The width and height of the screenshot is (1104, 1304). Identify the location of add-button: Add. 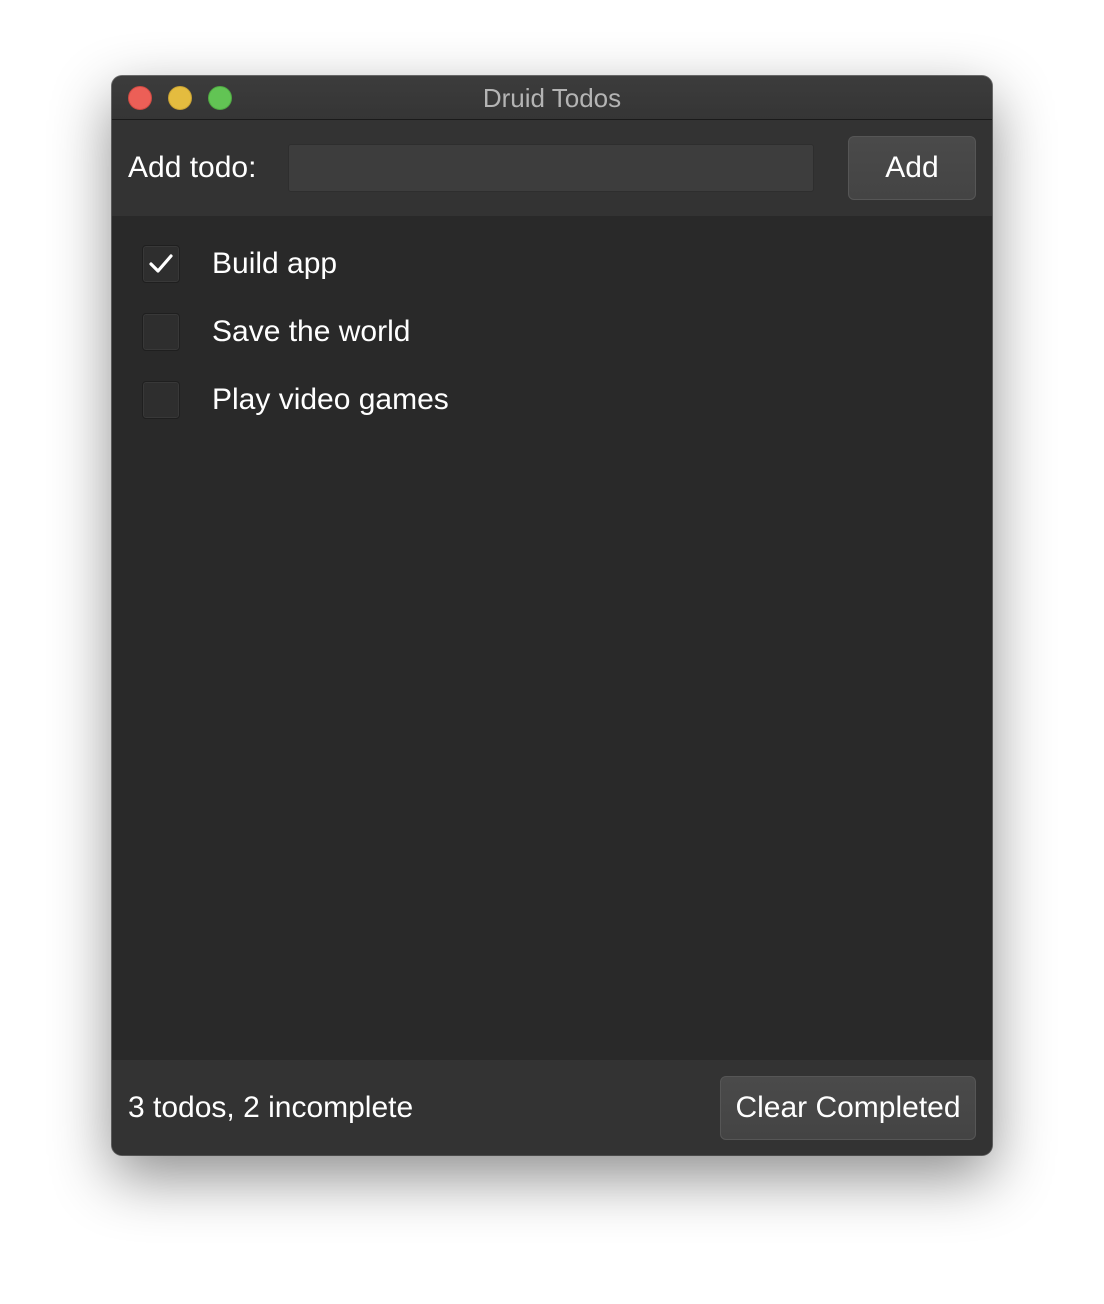
(912, 168).